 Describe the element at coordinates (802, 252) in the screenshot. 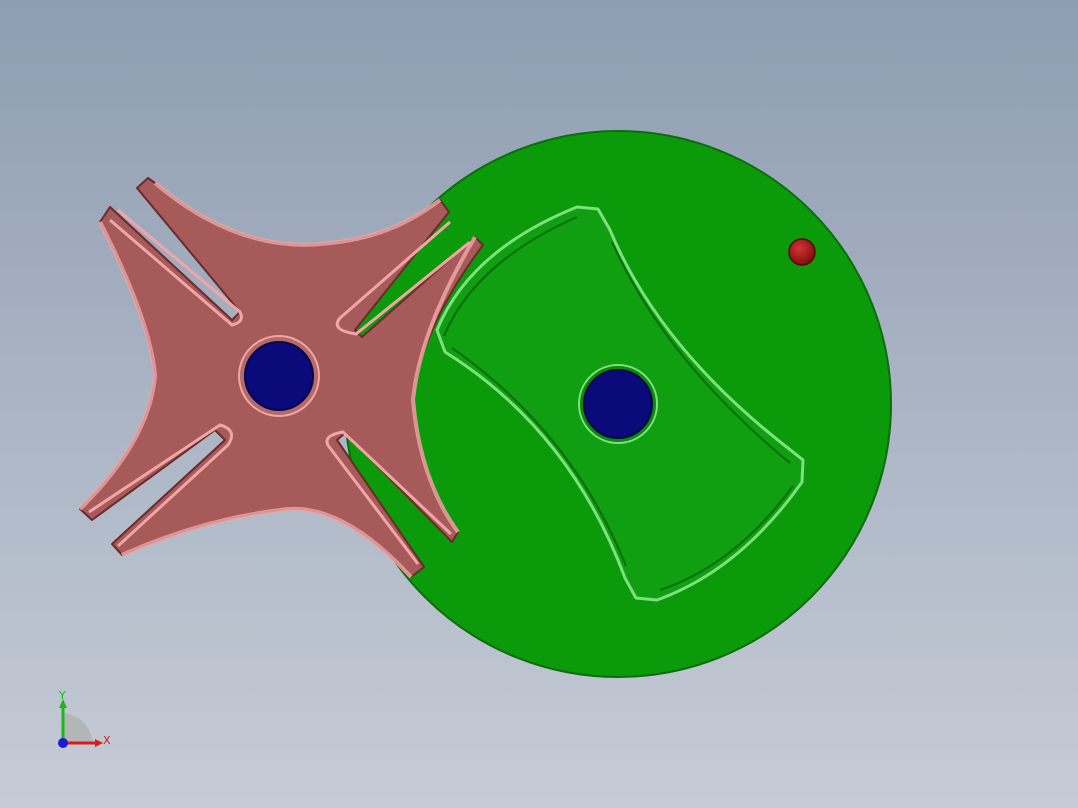

I see `drive-pin` at that location.